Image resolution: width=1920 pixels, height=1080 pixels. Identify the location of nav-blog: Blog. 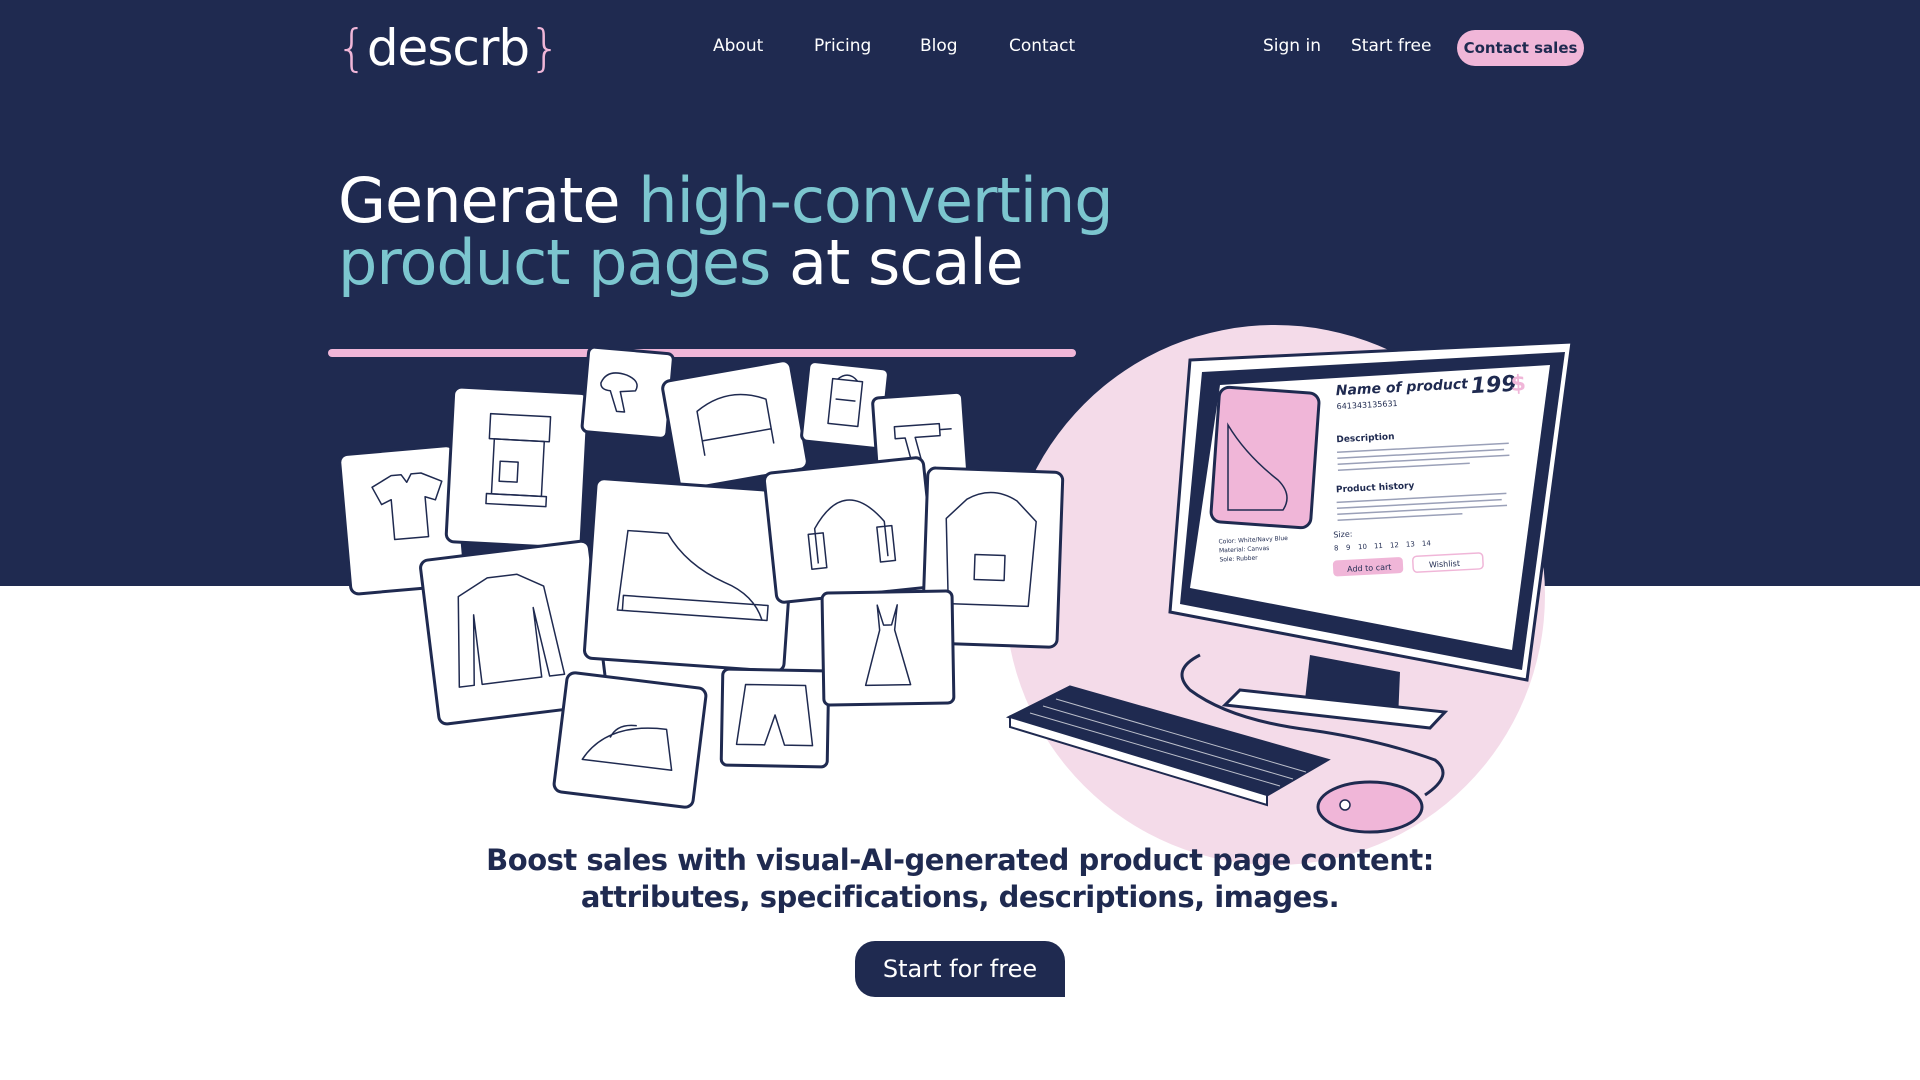
(939, 46).